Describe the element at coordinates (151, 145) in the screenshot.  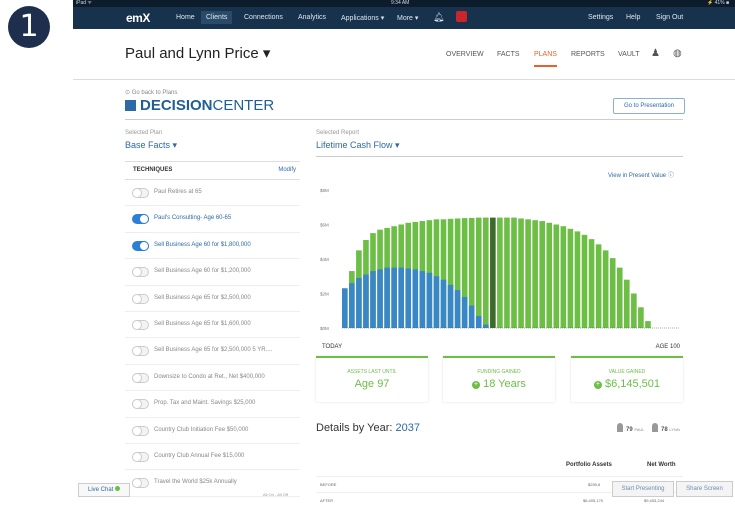
I see `selected-plan-dropdown: Base Facts ▾` at that location.